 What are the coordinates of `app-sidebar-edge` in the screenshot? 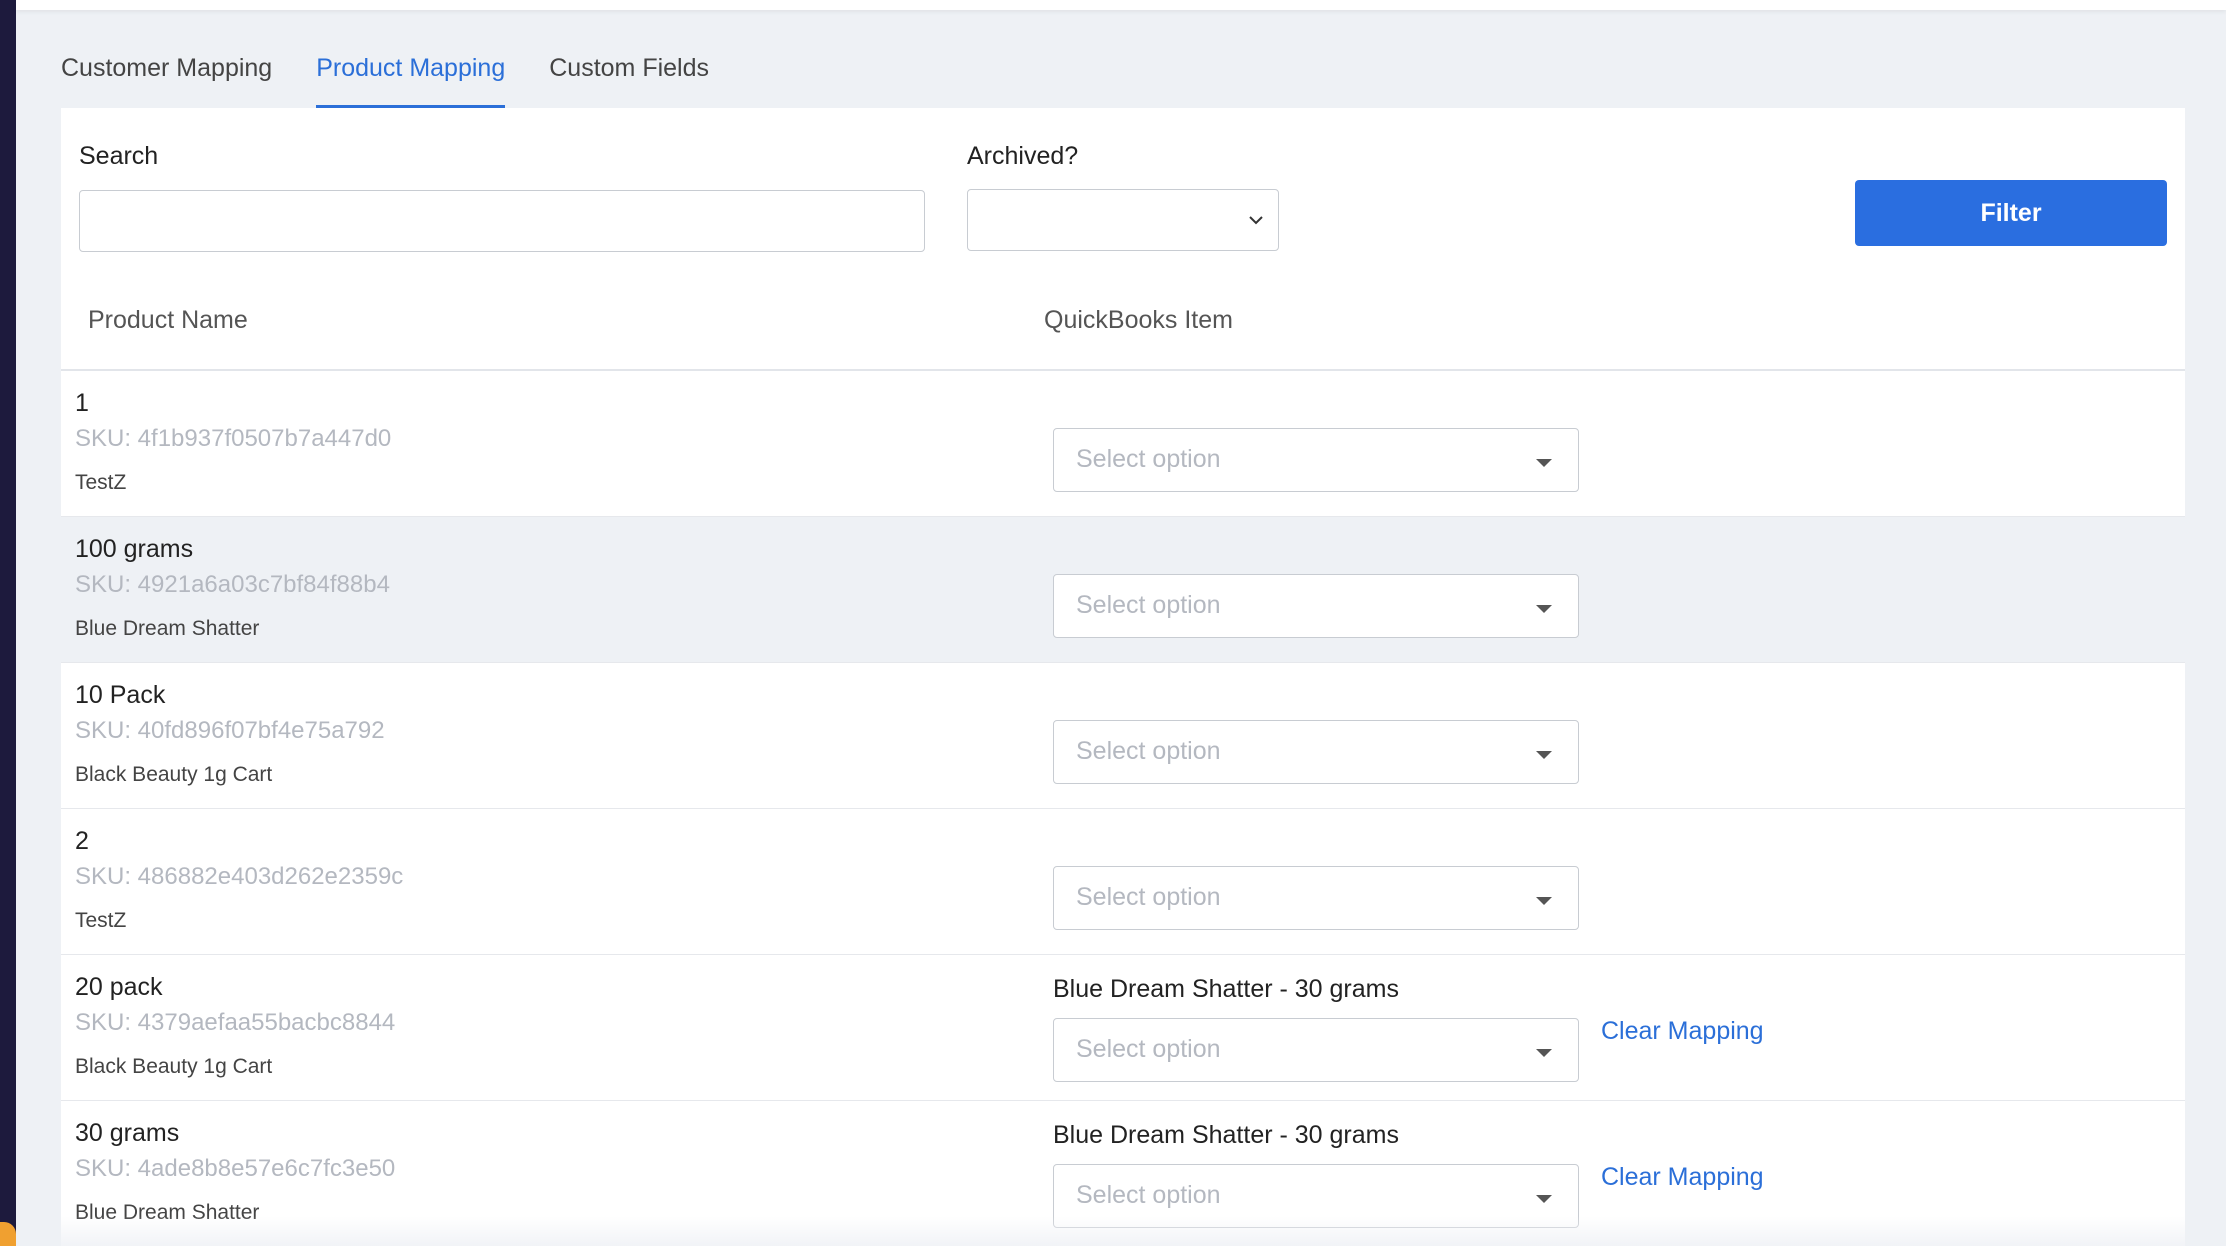 It's located at (8, 623).